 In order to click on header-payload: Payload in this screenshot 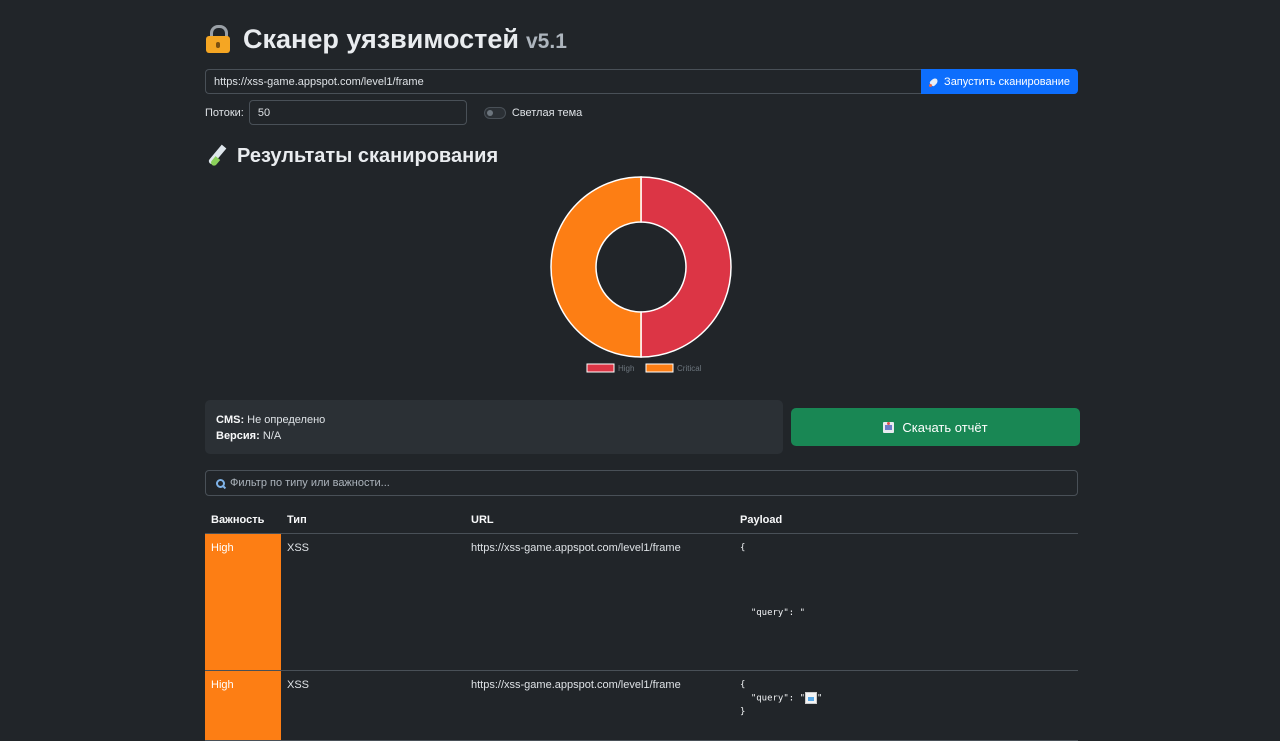, I will do `click(906, 520)`.